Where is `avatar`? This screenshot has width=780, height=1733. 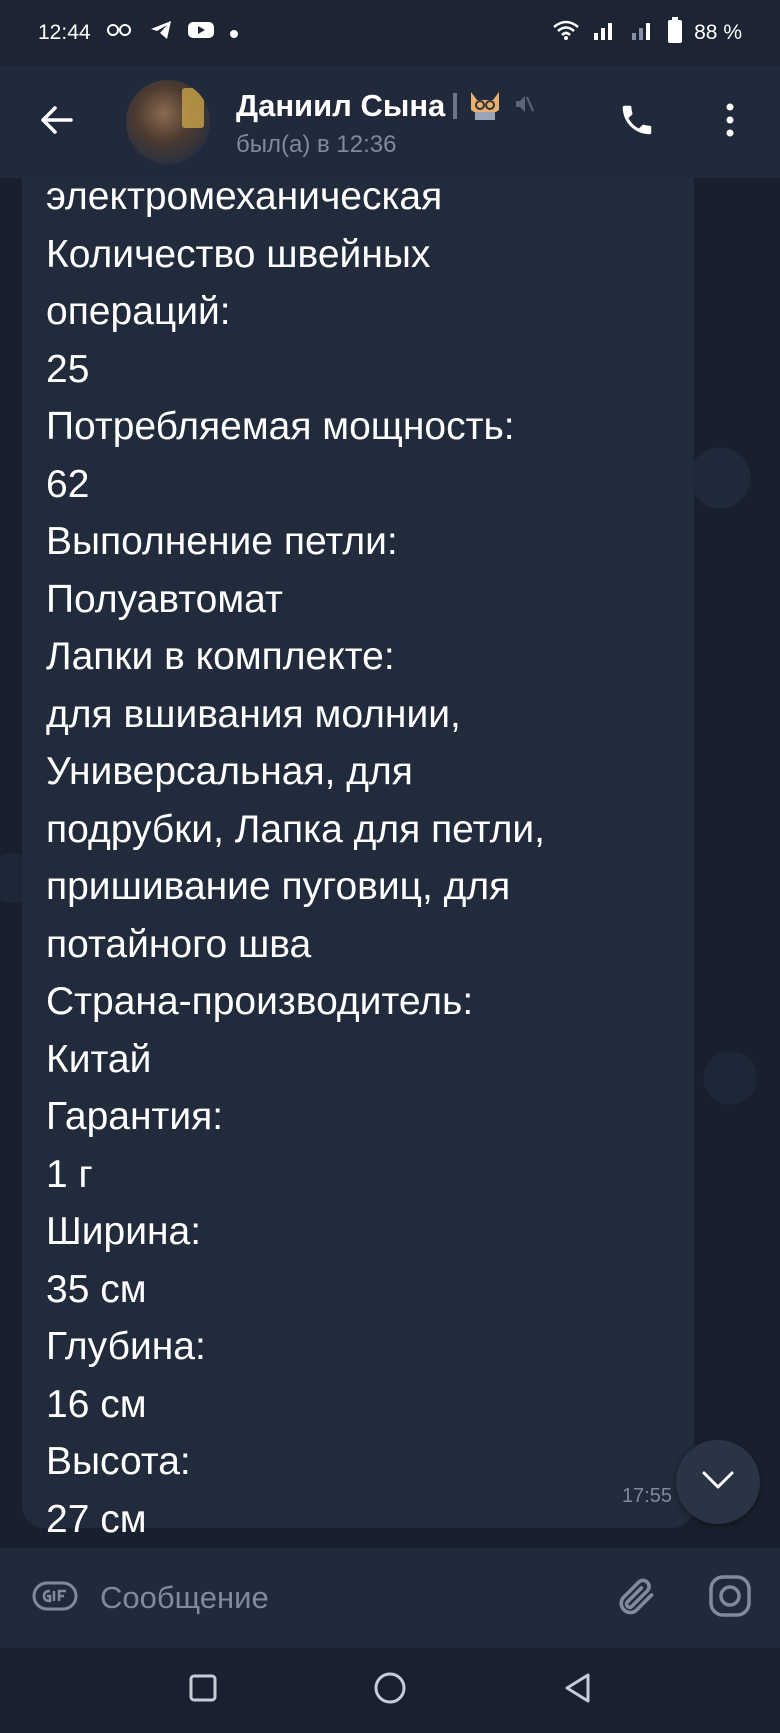
avatar is located at coordinates (168, 122).